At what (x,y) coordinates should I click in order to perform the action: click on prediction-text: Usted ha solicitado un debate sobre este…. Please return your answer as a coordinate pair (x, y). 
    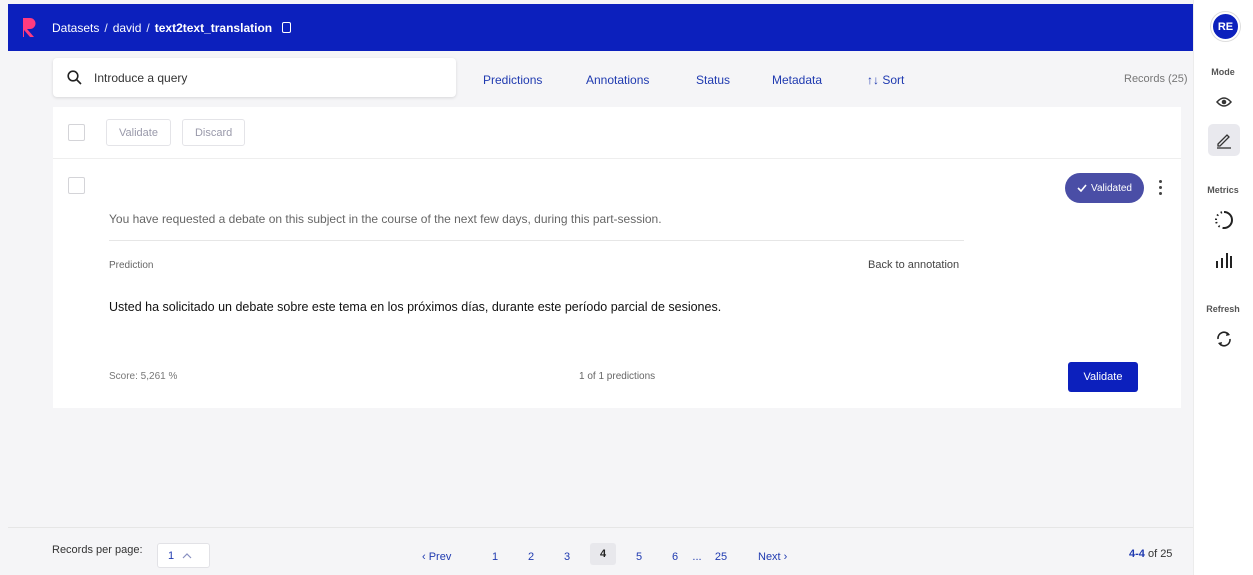
    Looking at the image, I should click on (415, 307).